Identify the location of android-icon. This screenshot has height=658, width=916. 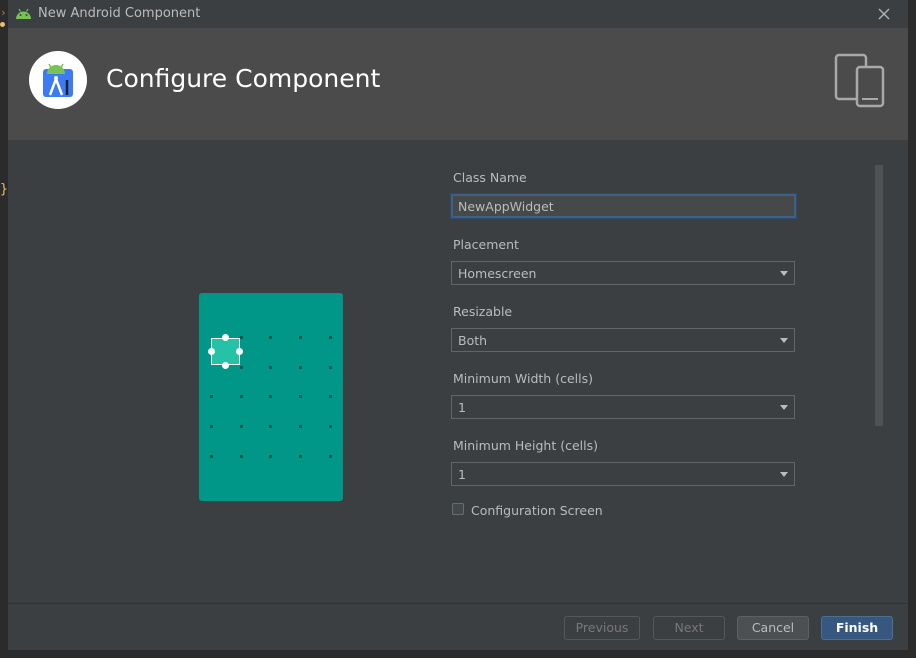
(23, 13).